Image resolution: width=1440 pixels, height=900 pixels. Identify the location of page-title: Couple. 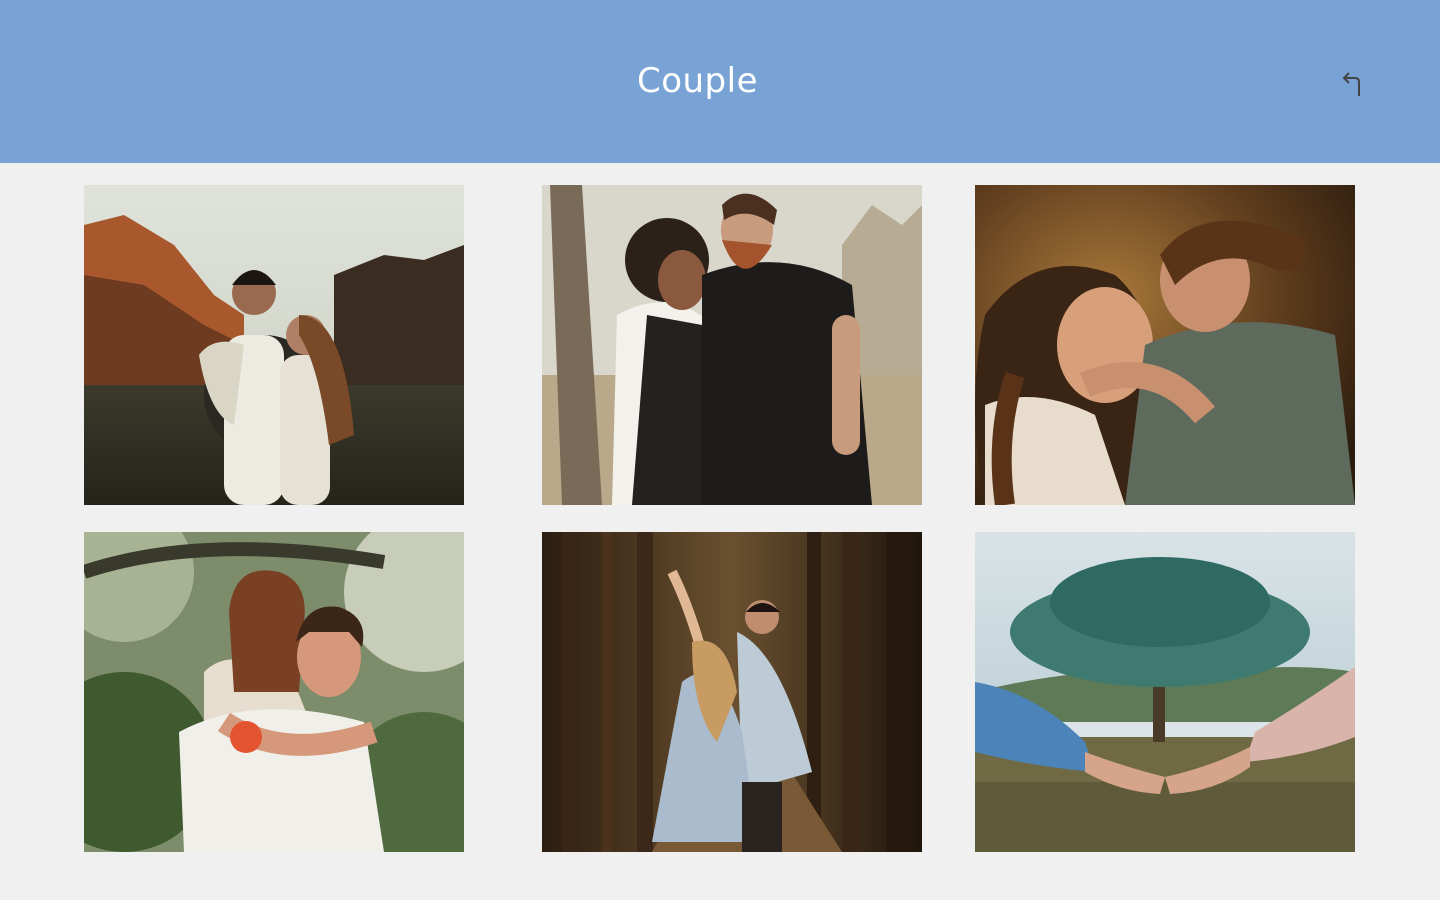
(697, 81).